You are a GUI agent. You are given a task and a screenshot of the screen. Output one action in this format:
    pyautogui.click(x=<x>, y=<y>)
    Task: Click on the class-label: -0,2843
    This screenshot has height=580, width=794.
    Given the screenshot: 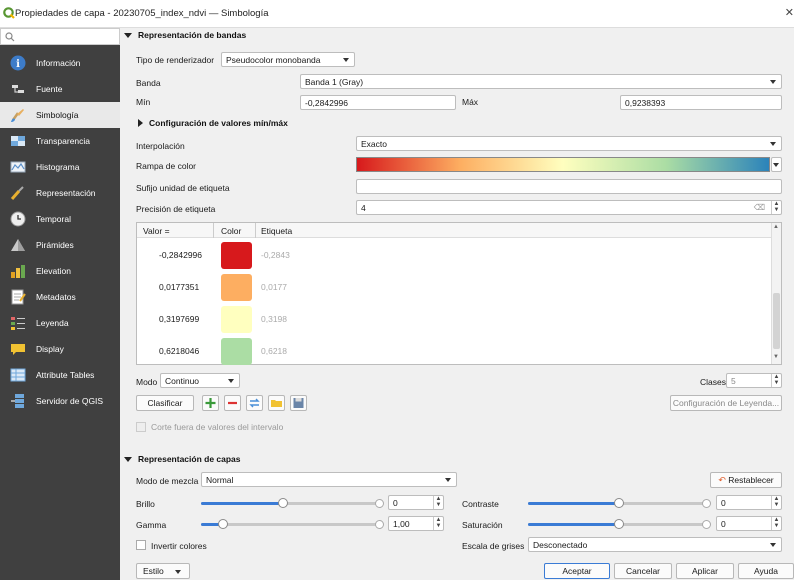 What is the action you would take?
    pyautogui.click(x=275, y=255)
    